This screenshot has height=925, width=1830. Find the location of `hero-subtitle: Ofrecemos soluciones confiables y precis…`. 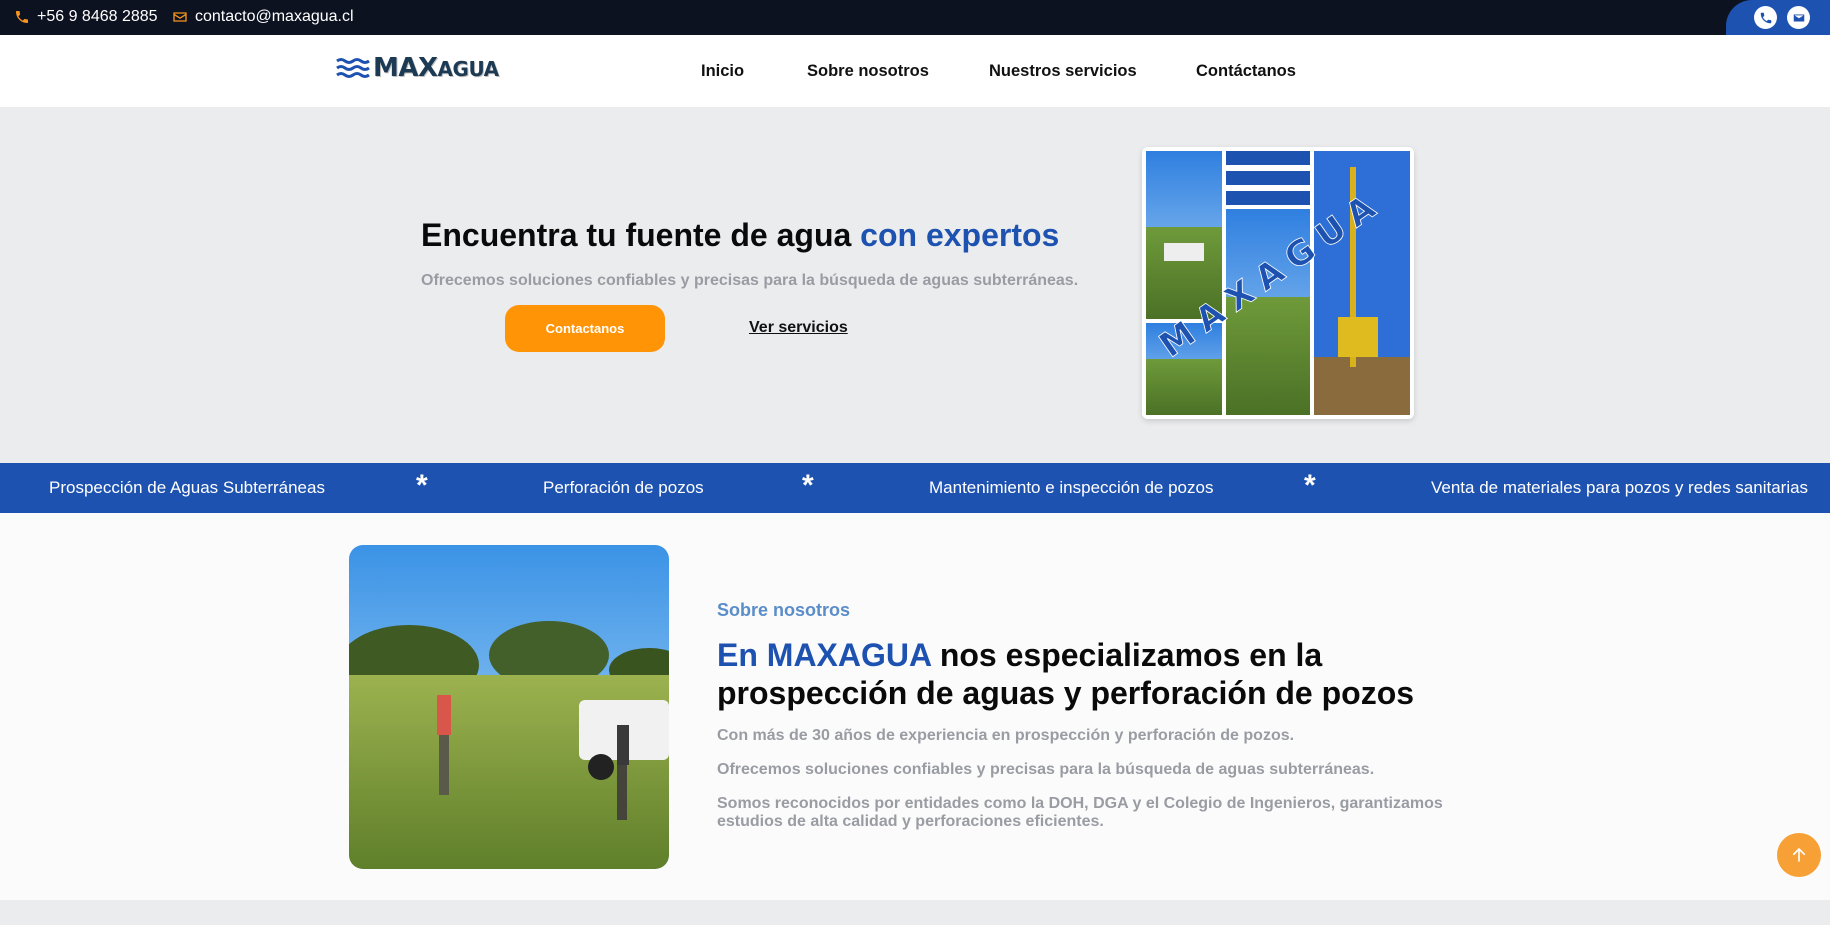

hero-subtitle: Ofrecemos soluciones confiables y precis… is located at coordinates (750, 280).